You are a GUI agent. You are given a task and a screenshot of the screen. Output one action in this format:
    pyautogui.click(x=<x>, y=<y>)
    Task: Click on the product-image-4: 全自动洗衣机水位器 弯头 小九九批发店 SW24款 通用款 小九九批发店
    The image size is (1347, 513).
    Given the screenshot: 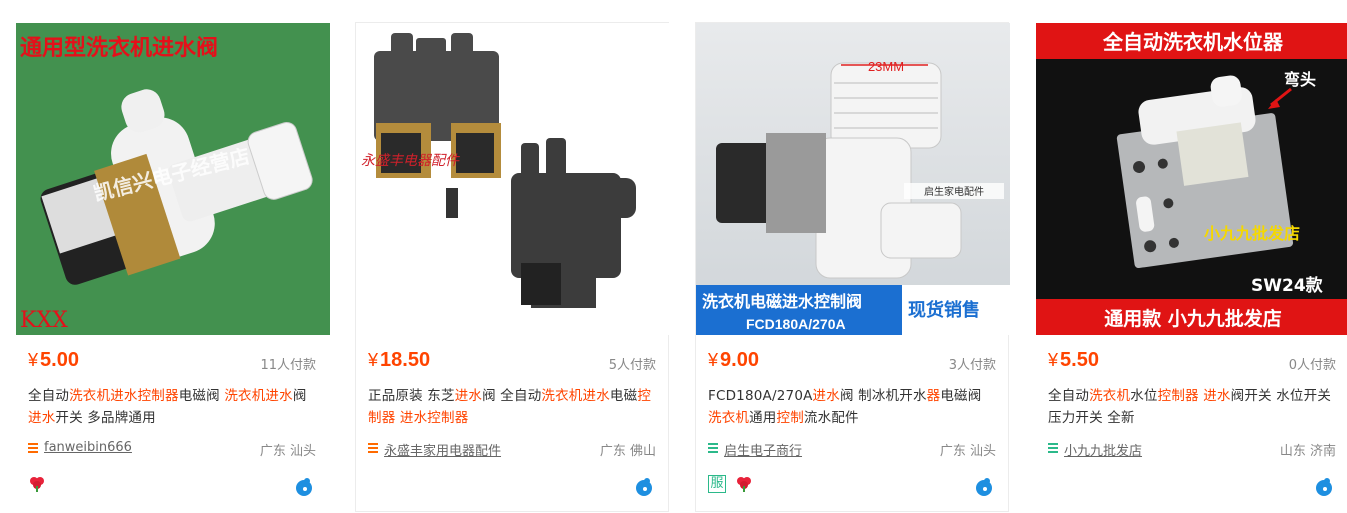 What is the action you would take?
    pyautogui.click(x=1191, y=179)
    